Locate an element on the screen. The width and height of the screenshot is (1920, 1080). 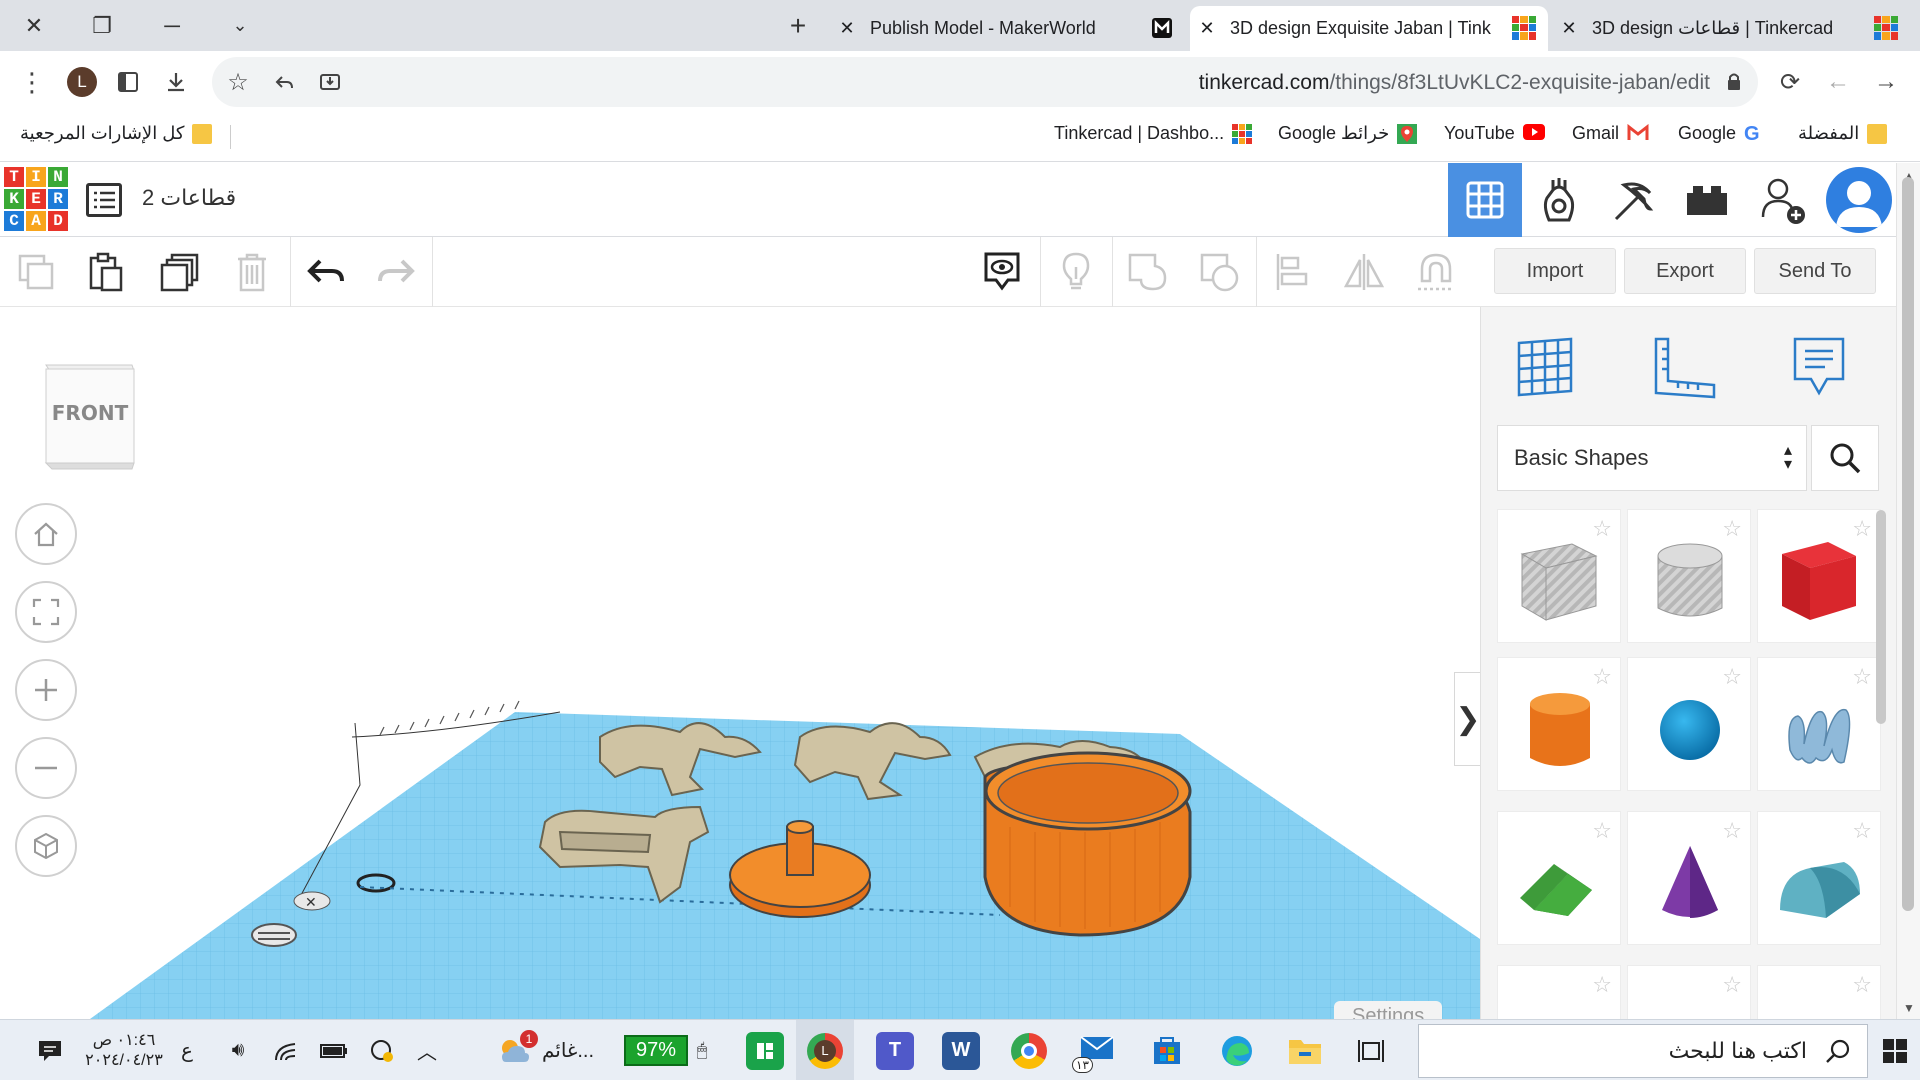
cruise-magnet-icon is located at coordinates (1436, 272).